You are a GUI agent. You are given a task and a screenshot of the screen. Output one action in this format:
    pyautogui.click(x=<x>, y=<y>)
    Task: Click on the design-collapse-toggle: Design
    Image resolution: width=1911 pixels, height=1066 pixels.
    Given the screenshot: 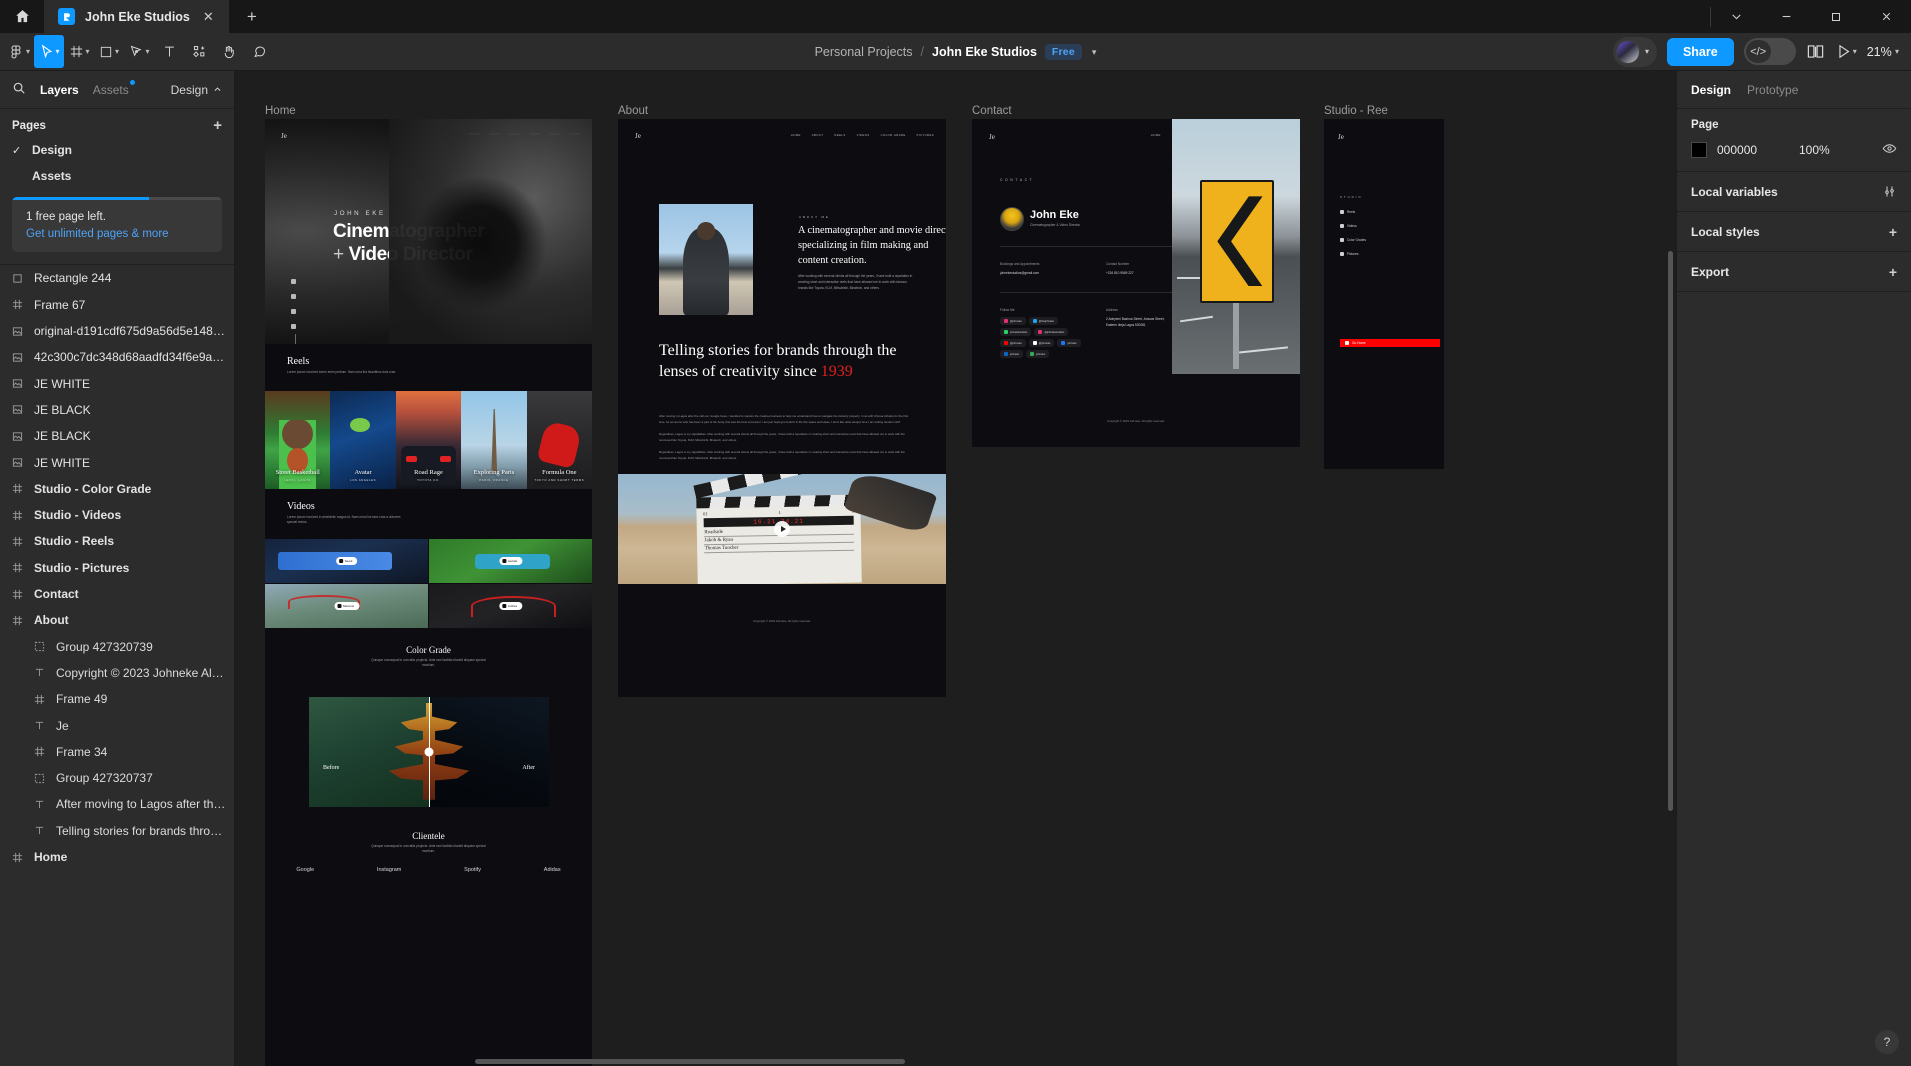 What is the action you would take?
    pyautogui.click(x=196, y=90)
    